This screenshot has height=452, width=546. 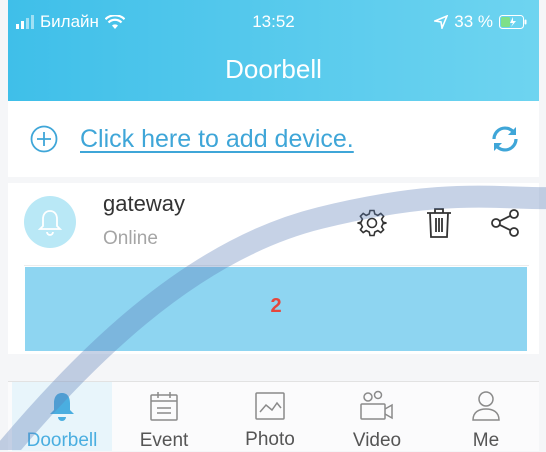 I want to click on device-avatar, so click(x=50, y=222).